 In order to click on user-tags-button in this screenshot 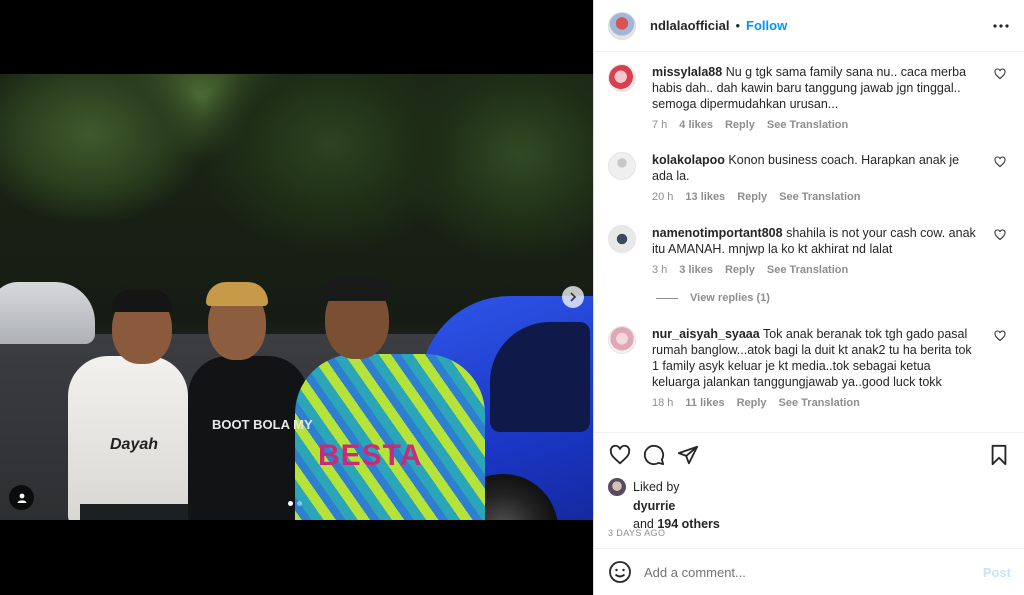, I will do `click(21, 497)`.